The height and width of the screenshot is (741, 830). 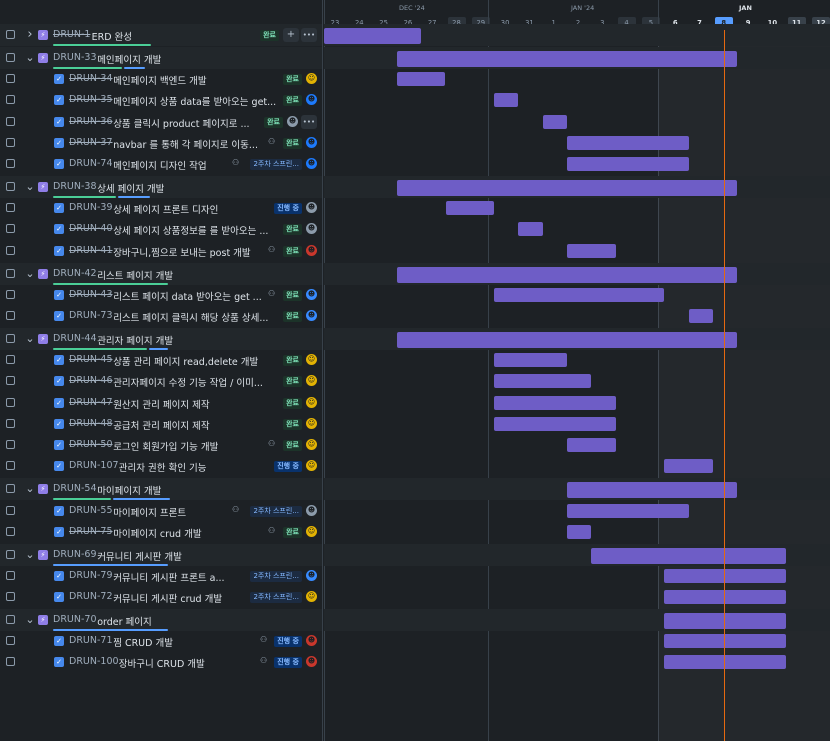 What do you see at coordinates (161, 100) in the screenshot?
I see `issue-row: ✓ DRUN-35 메인페이지 상품 data를 받아오는 get... ☻ 완료` at bounding box center [161, 100].